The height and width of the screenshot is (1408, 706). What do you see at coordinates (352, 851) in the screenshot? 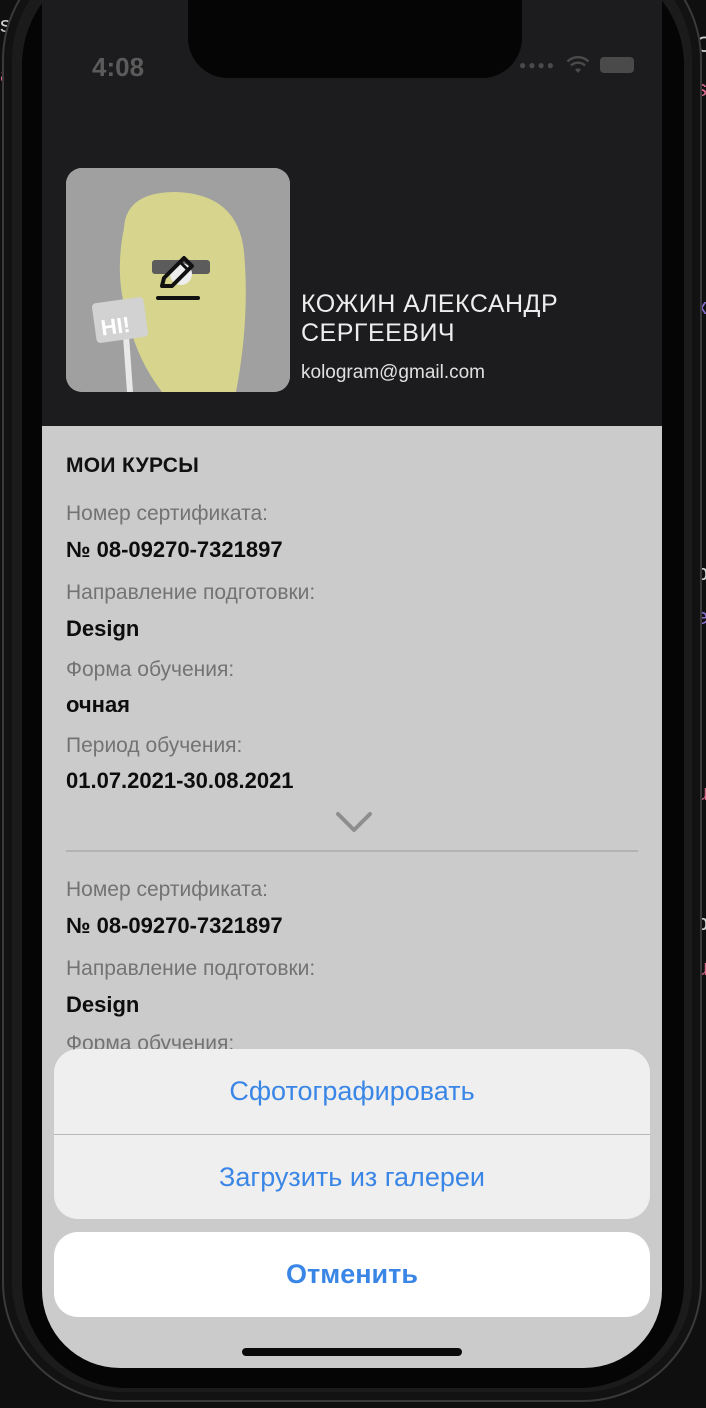
I see `divider` at bounding box center [352, 851].